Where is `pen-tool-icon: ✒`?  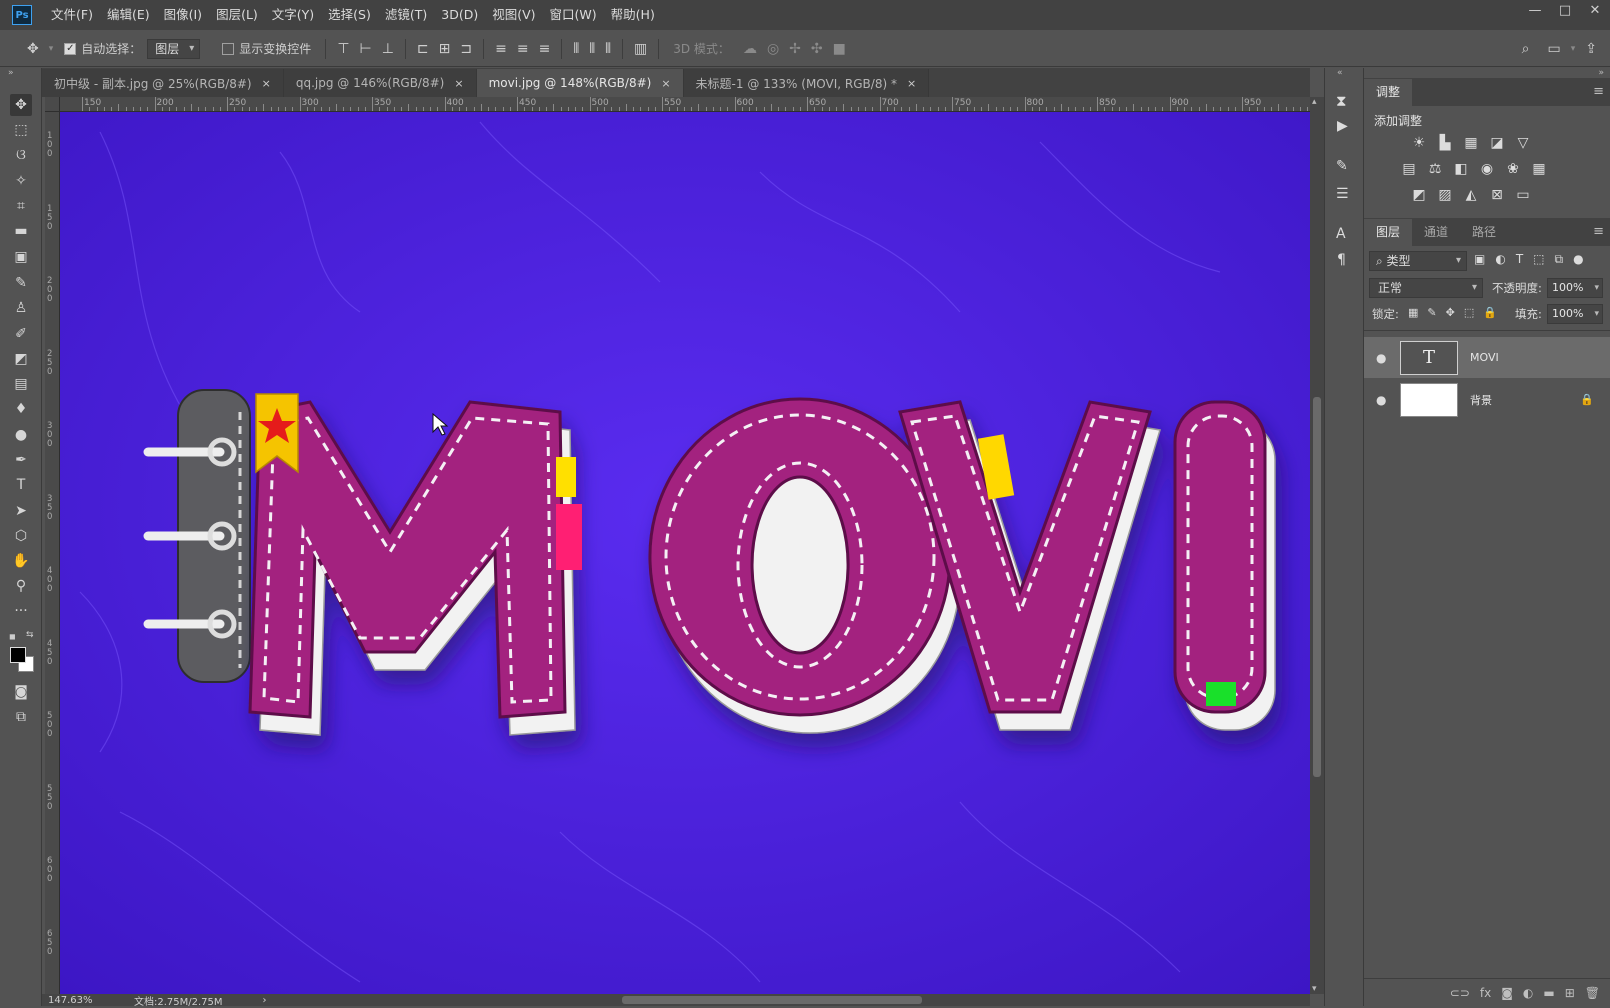 pen-tool-icon: ✒ is located at coordinates (21, 460).